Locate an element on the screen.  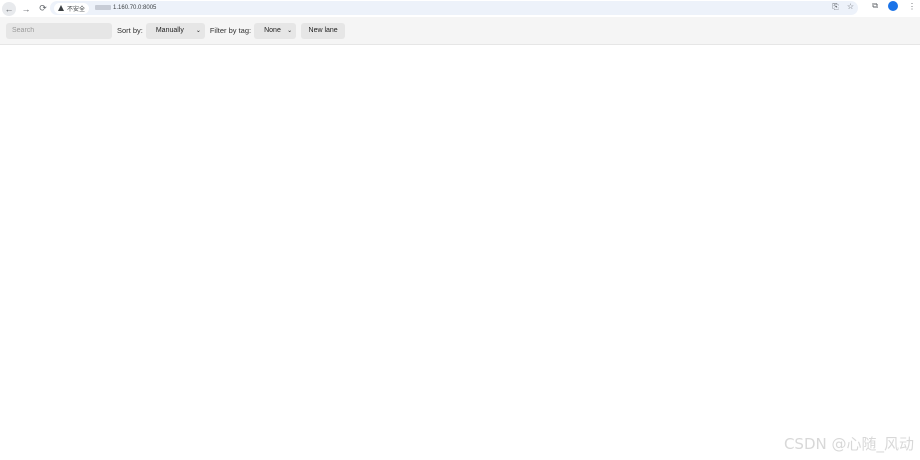
security-indicator: 不安全 is located at coordinates (72, 8).